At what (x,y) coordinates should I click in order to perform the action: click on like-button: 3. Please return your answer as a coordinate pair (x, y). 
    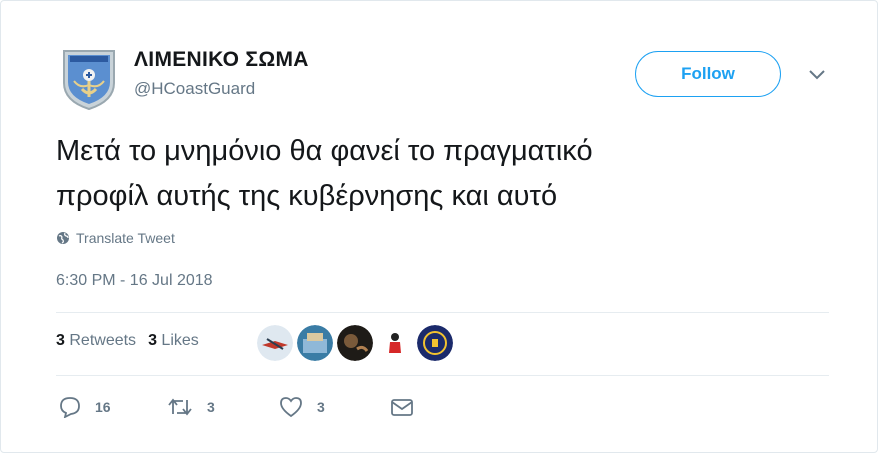
    Looking at the image, I should click on (302, 407).